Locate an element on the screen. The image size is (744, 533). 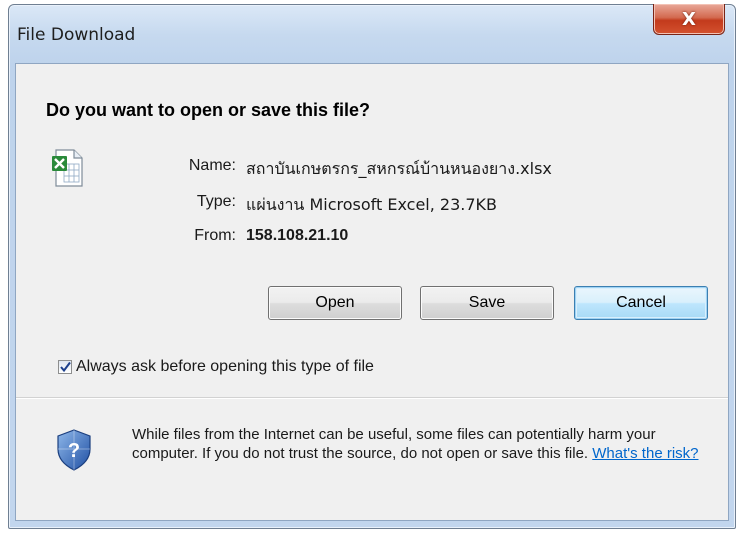
close-button: X is located at coordinates (689, 19).